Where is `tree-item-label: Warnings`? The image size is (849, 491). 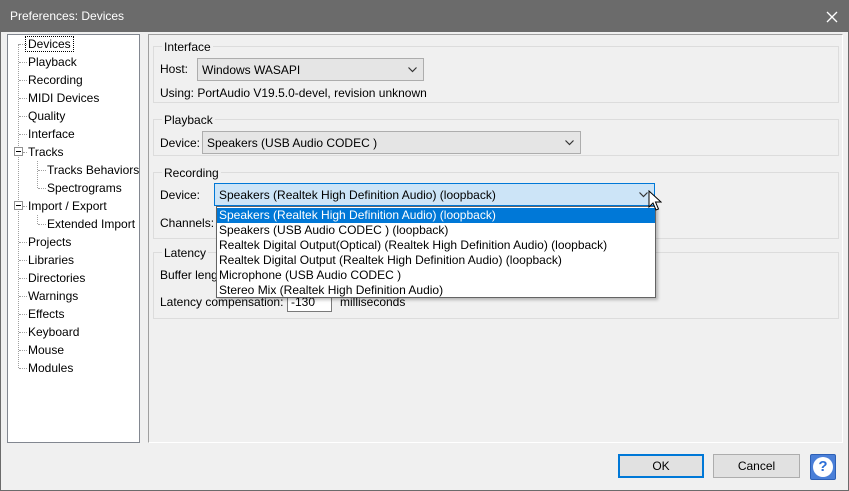
tree-item-label: Warnings is located at coordinates (53, 296).